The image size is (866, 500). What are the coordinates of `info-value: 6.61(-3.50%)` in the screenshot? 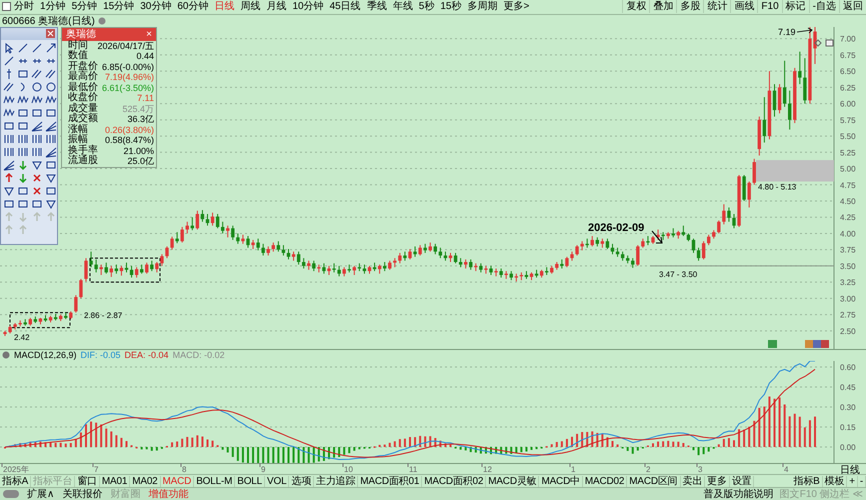 It's located at (128, 88).